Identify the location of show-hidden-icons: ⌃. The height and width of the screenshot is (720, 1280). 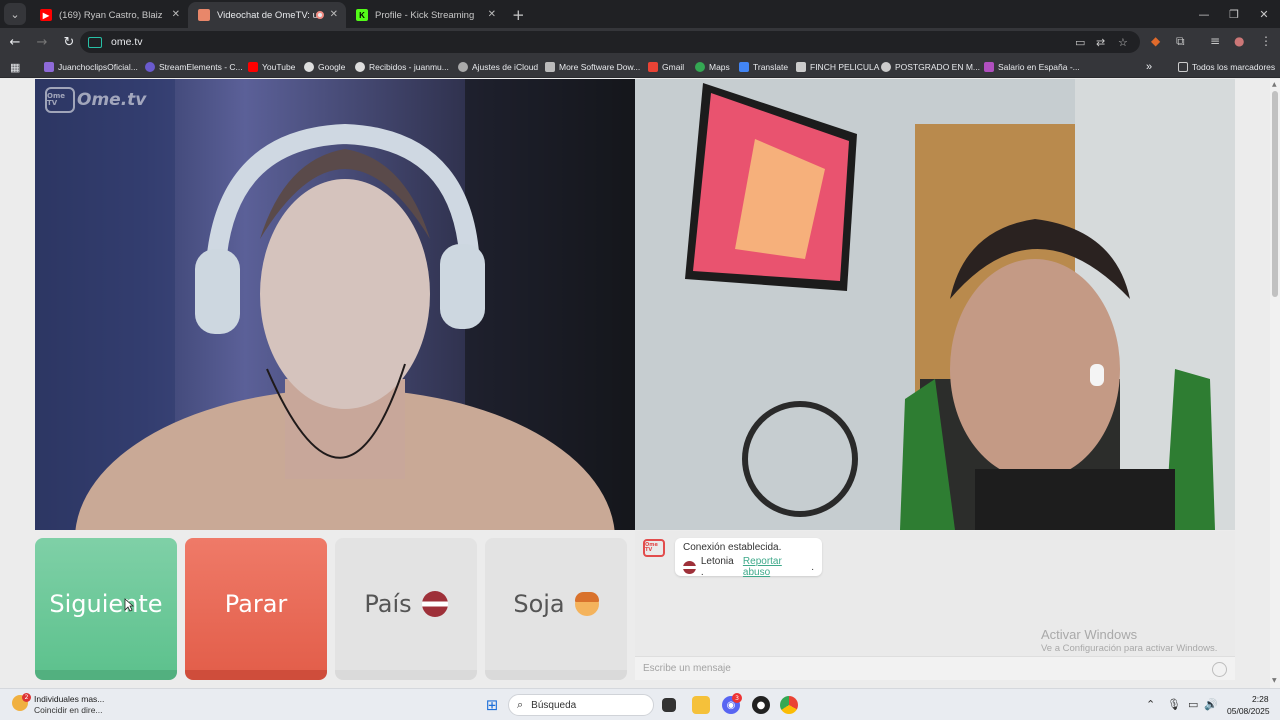
(1150, 704).